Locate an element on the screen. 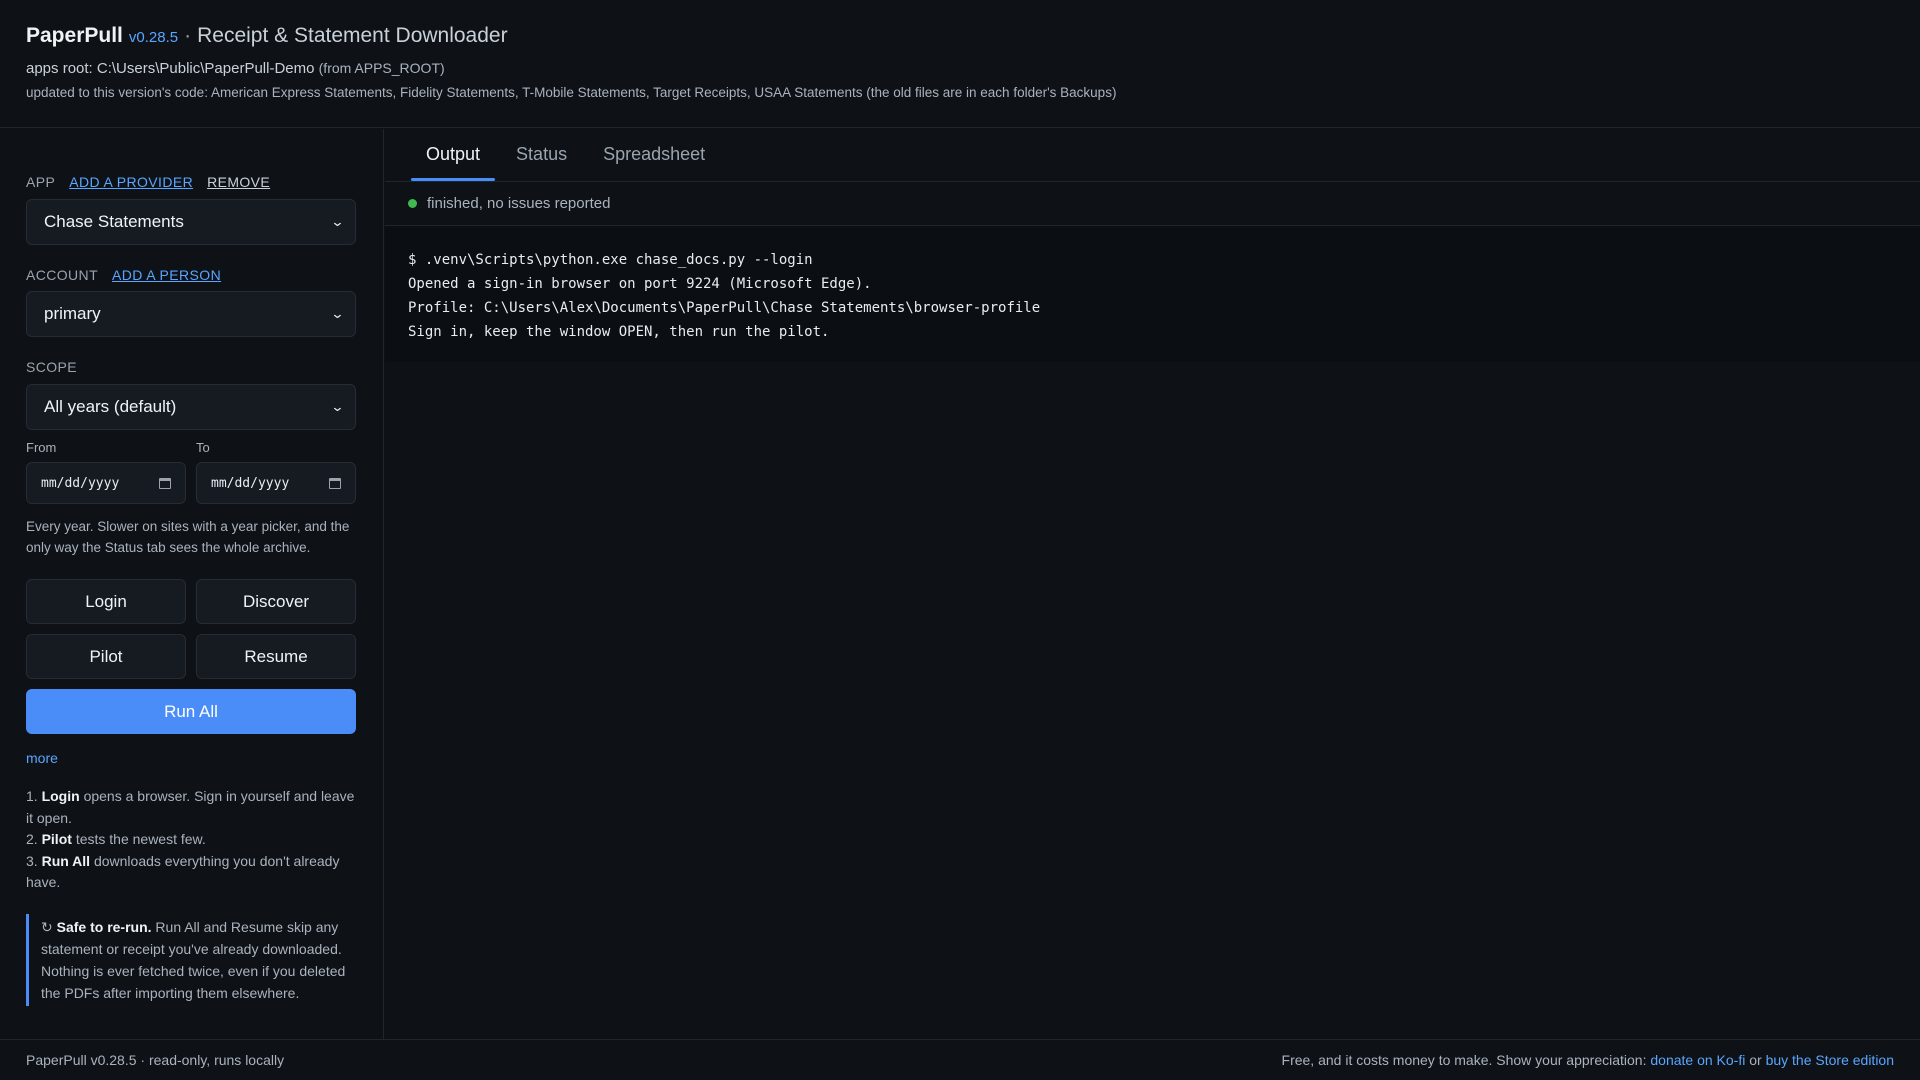  app-select-value: Chase Statements is located at coordinates (114, 221).